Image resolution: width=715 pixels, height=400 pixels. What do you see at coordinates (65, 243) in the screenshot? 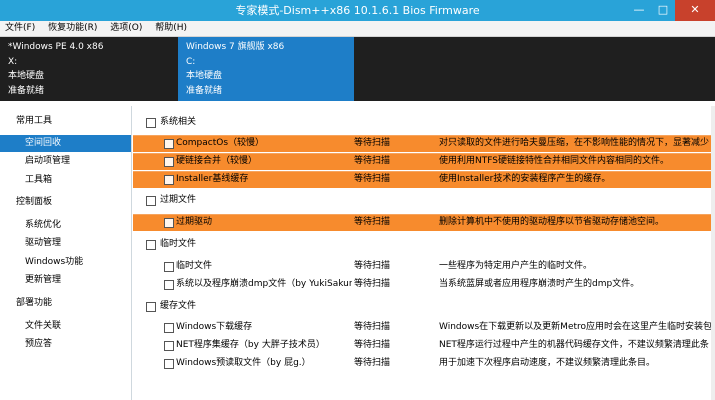
I see `sidebar-item-driver-manager: 驱动管理` at bounding box center [65, 243].